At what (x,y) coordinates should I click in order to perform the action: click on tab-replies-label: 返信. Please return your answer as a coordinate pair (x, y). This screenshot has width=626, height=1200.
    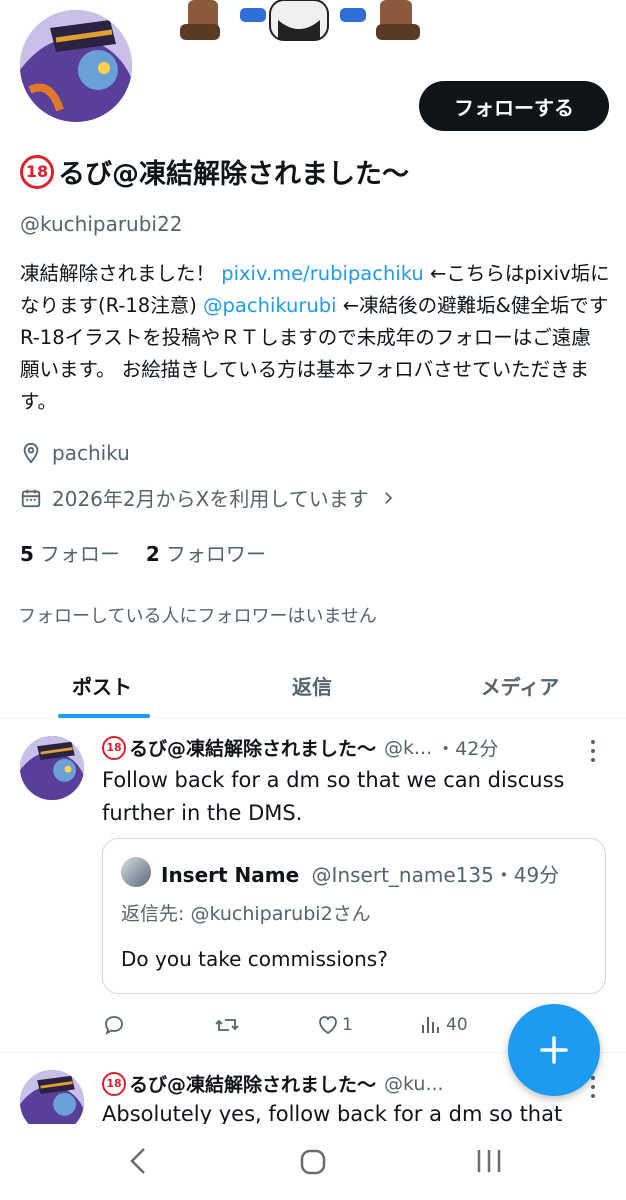
    Looking at the image, I should click on (312, 686).